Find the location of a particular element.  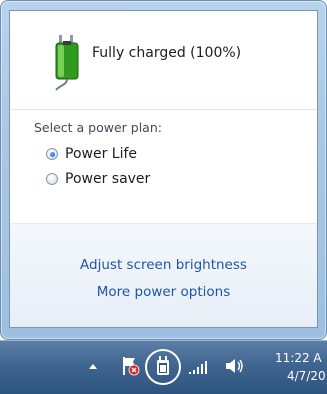

show-hidden-icons-arrow is located at coordinates (93, 366).